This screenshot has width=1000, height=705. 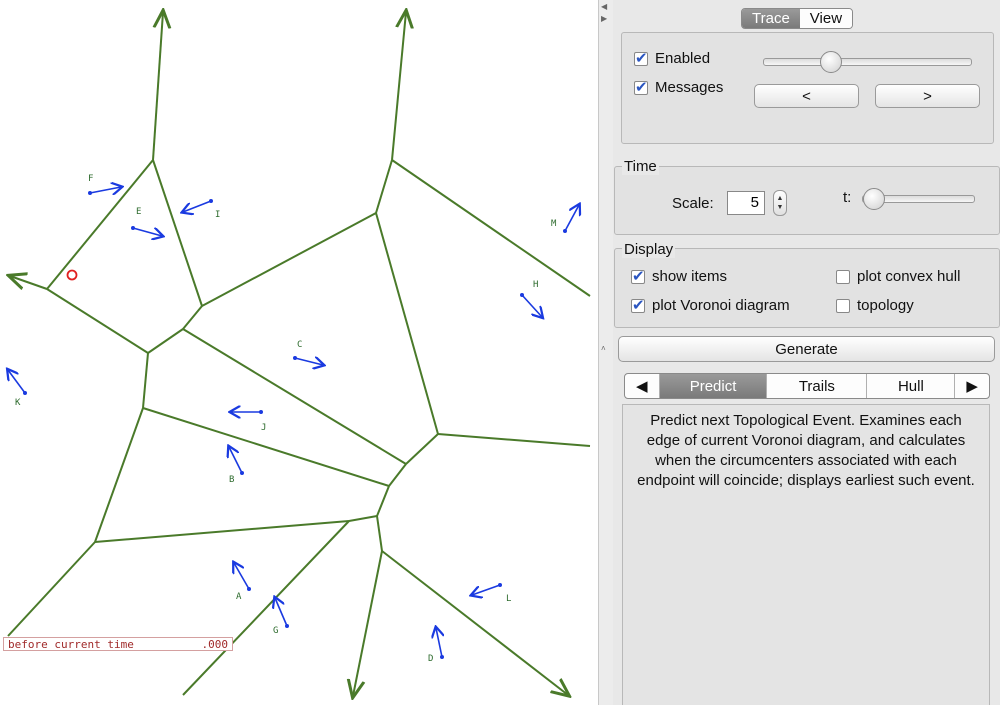 I want to click on convex-hull-checkbox: plot convex hull, so click(x=898, y=276).